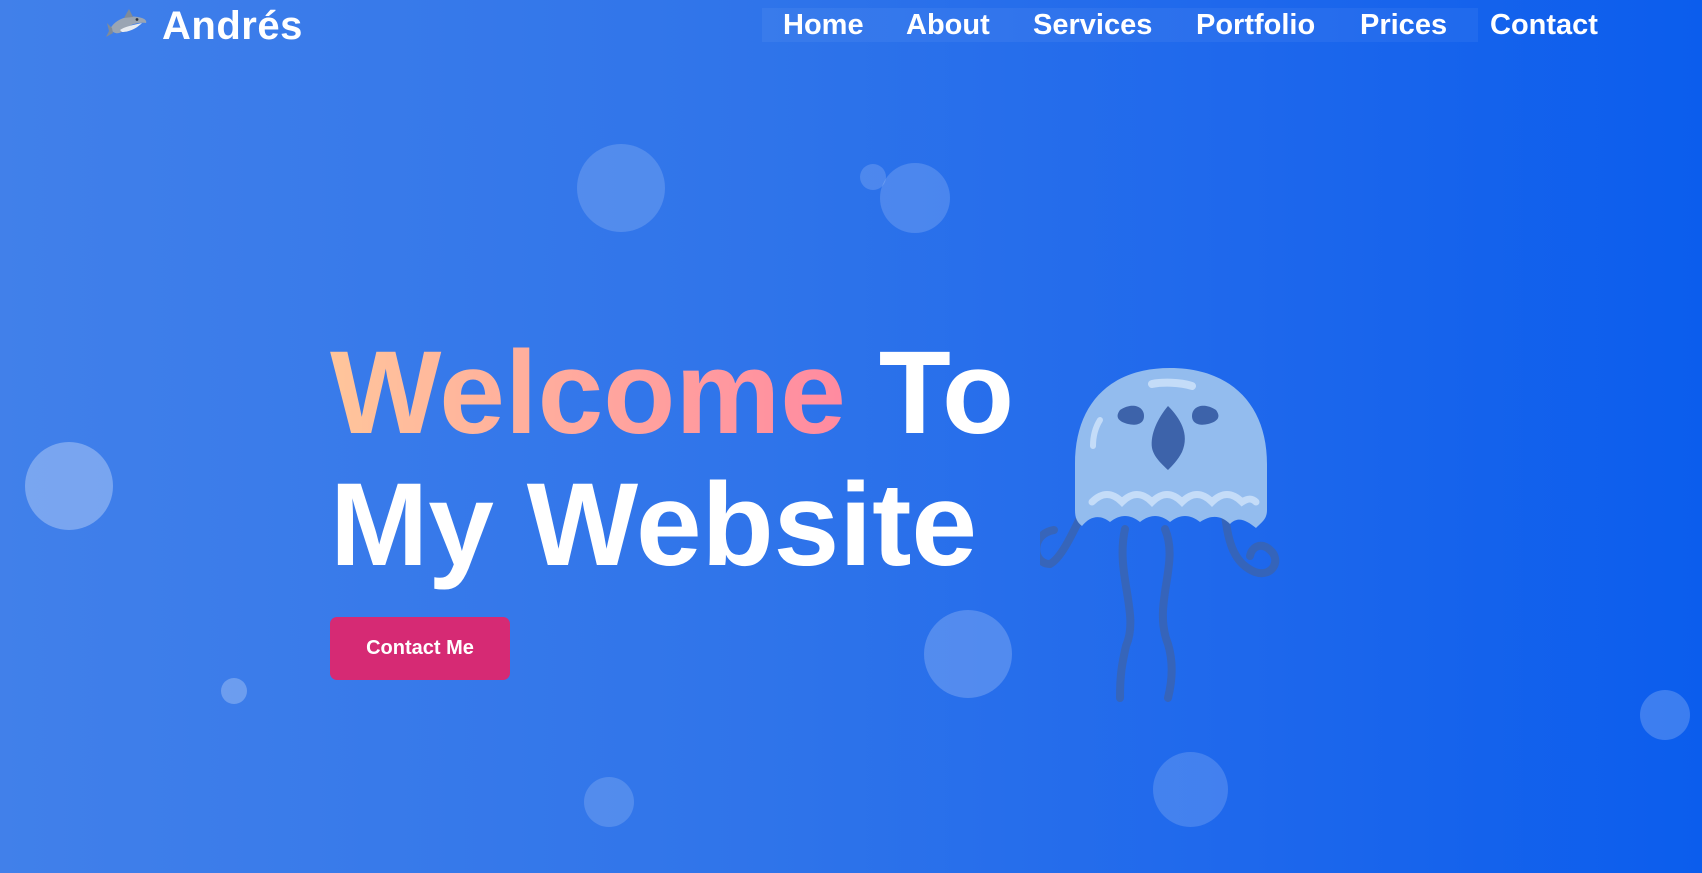 Image resolution: width=1702 pixels, height=873 pixels. Describe the element at coordinates (948, 25) in the screenshot. I see `nav-about-link: About` at that location.